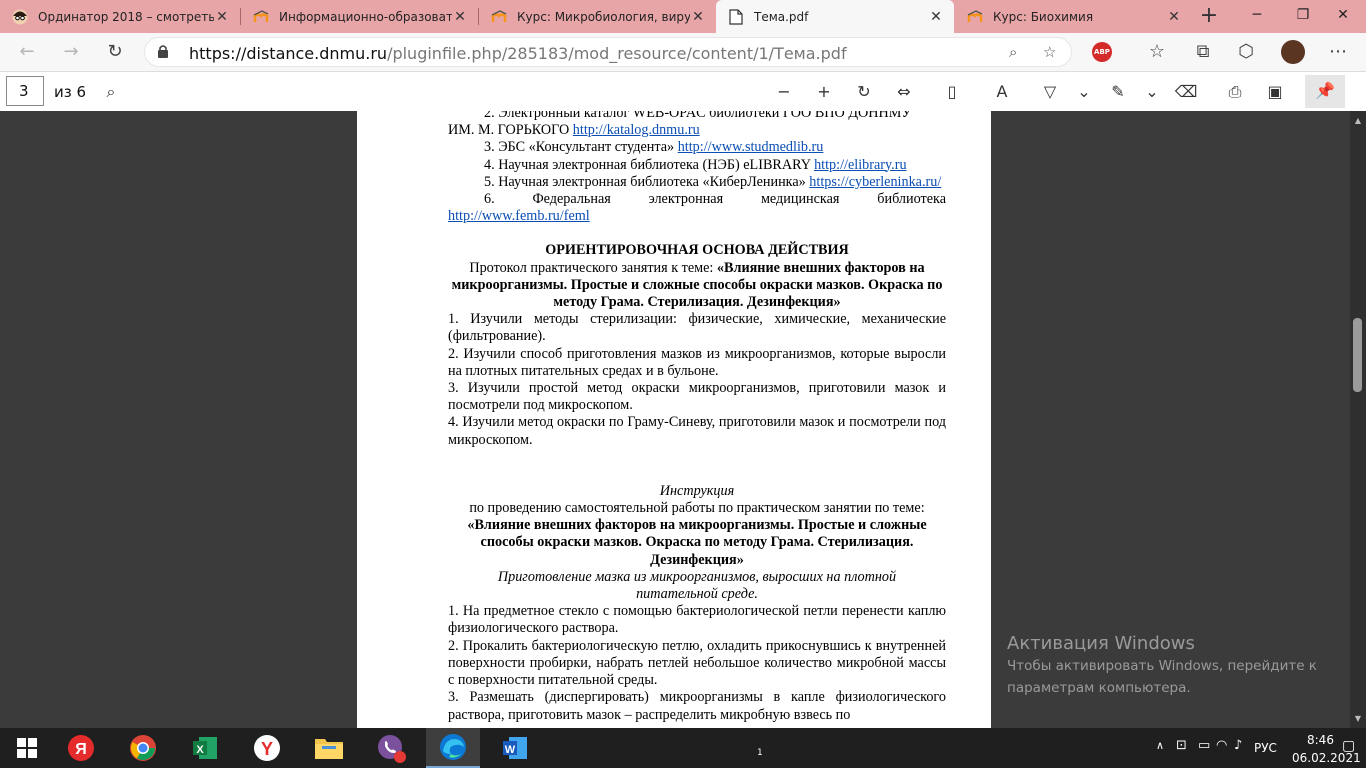  Describe the element at coordinates (683, 92) in the screenshot. I see `pdf-toolbar: 3 из 6 ⌕ − + ↻ ⇔ ▯ A ▽ ⌄ ✎ ⌄ ⌫ ⎙ ▣ 📌` at that location.